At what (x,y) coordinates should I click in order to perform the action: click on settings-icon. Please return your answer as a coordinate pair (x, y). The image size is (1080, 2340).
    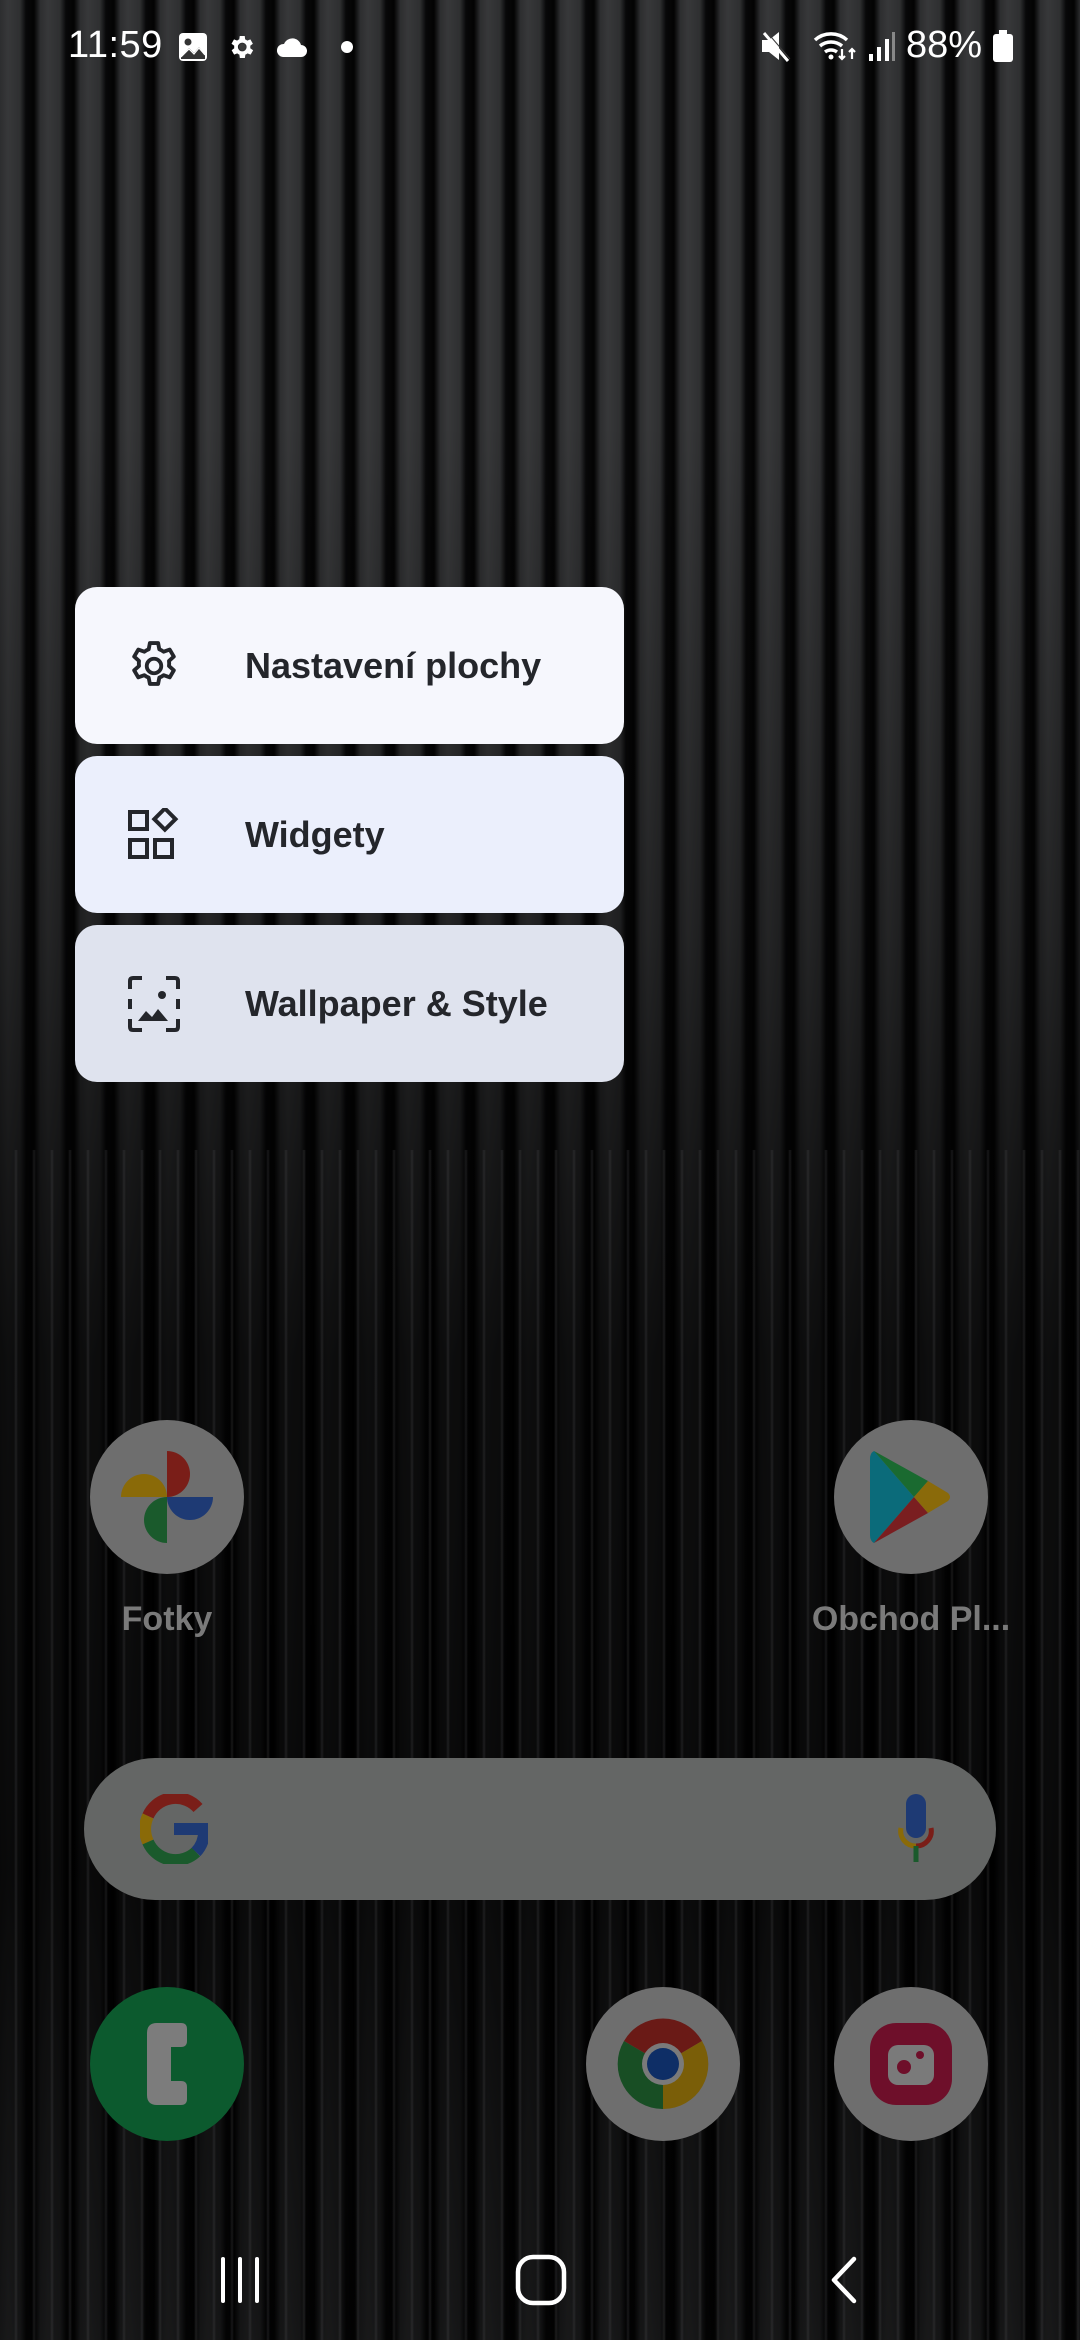
    Looking at the image, I should click on (241, 47).